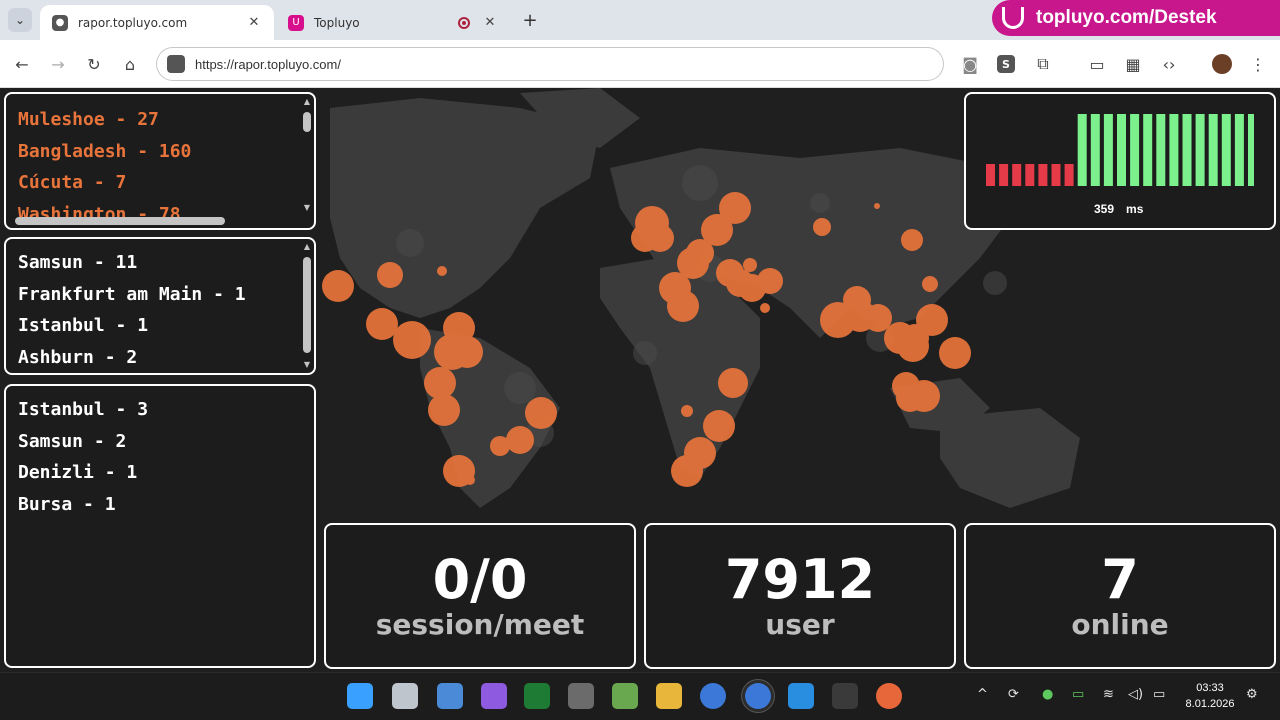  What do you see at coordinates (1120, 624) in the screenshot?
I see `online-label: online` at bounding box center [1120, 624].